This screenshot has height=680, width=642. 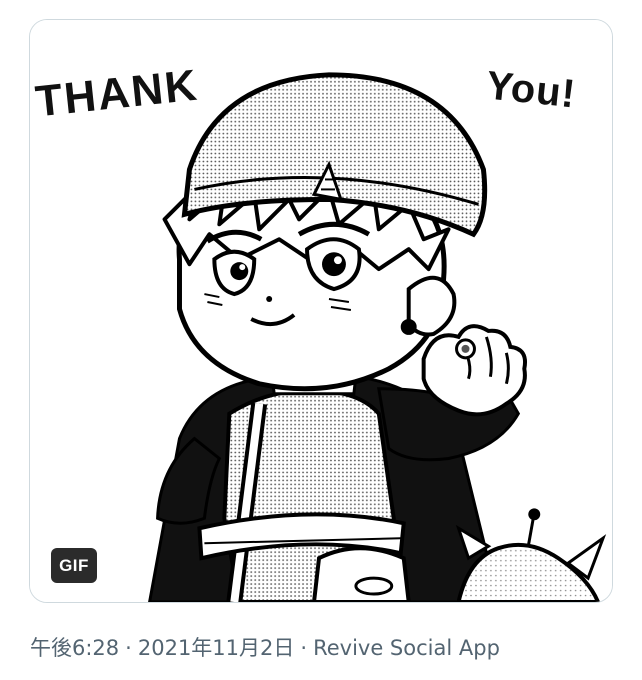 I want to click on tweet-date: 2021年11月2日, so click(x=216, y=648).